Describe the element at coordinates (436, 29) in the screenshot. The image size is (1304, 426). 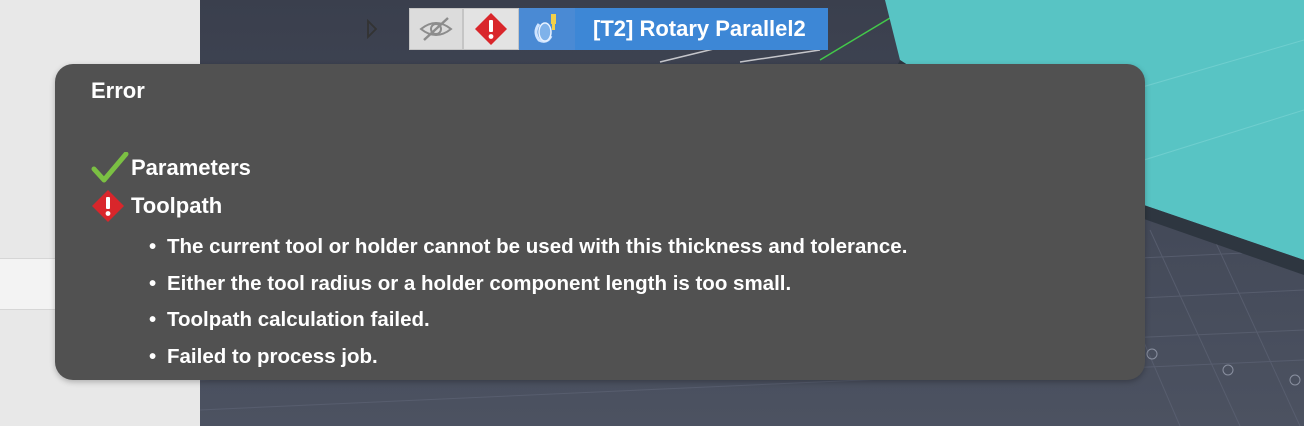
I see `eye-hidden-icon` at that location.